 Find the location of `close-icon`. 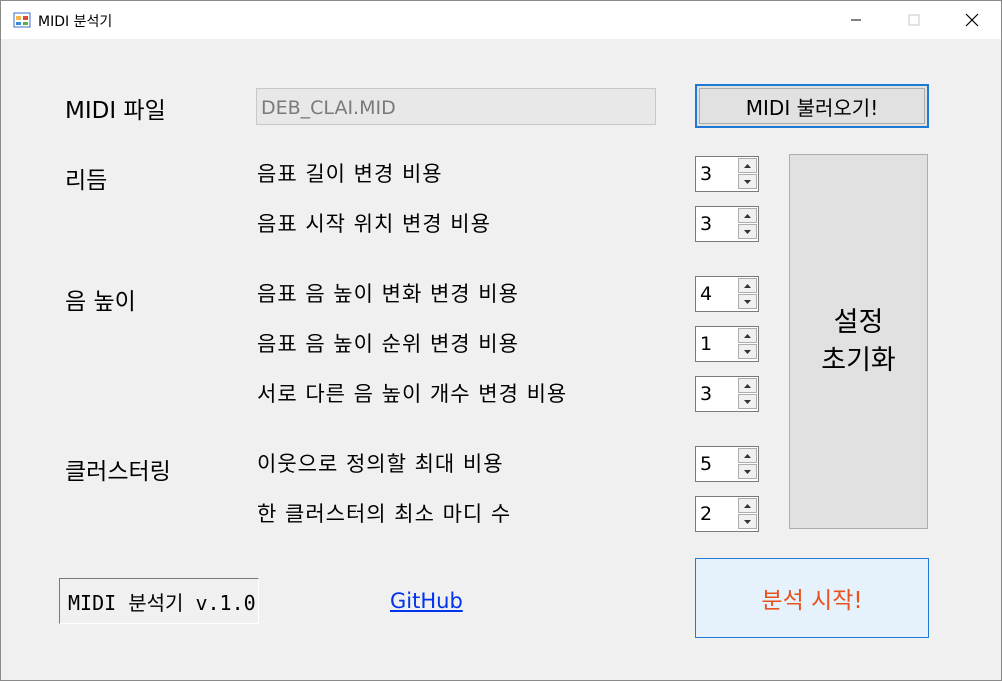

close-icon is located at coordinates (972, 20).